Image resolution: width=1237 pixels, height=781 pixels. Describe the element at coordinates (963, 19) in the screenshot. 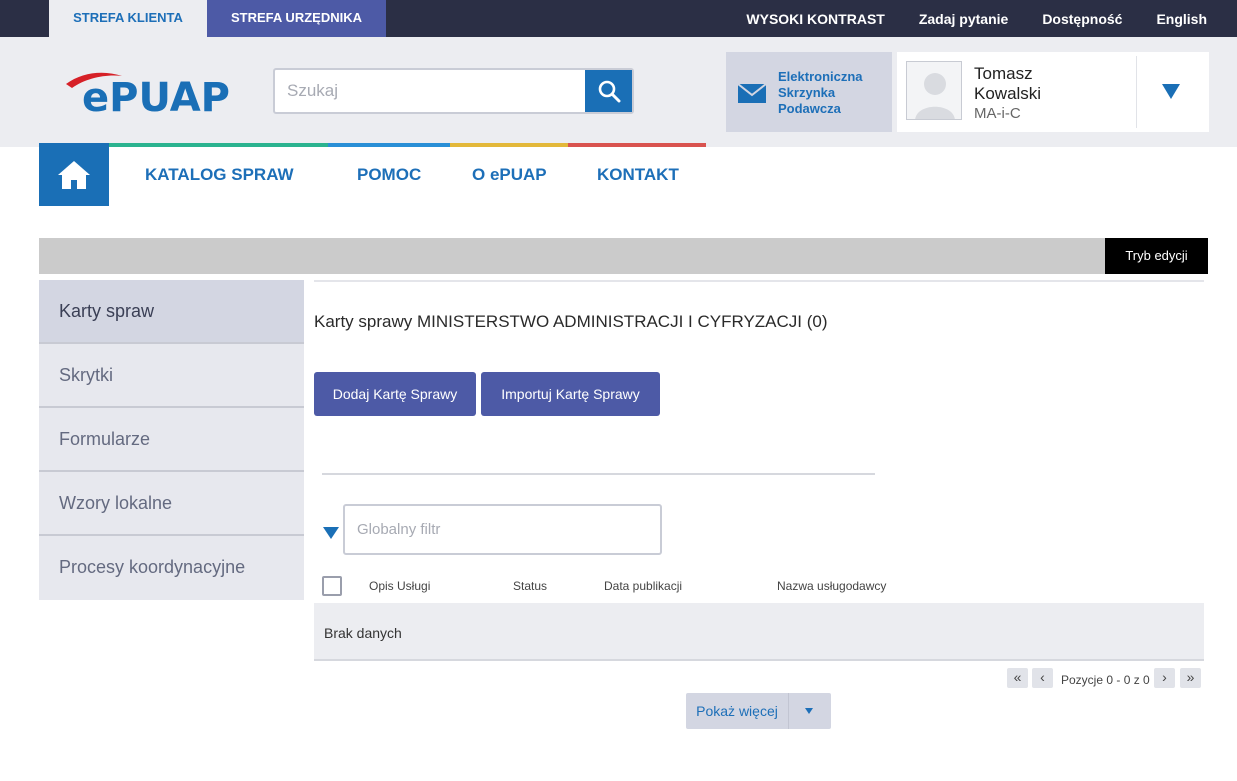

I see `link-ask-question: Zadaj pytanie` at that location.